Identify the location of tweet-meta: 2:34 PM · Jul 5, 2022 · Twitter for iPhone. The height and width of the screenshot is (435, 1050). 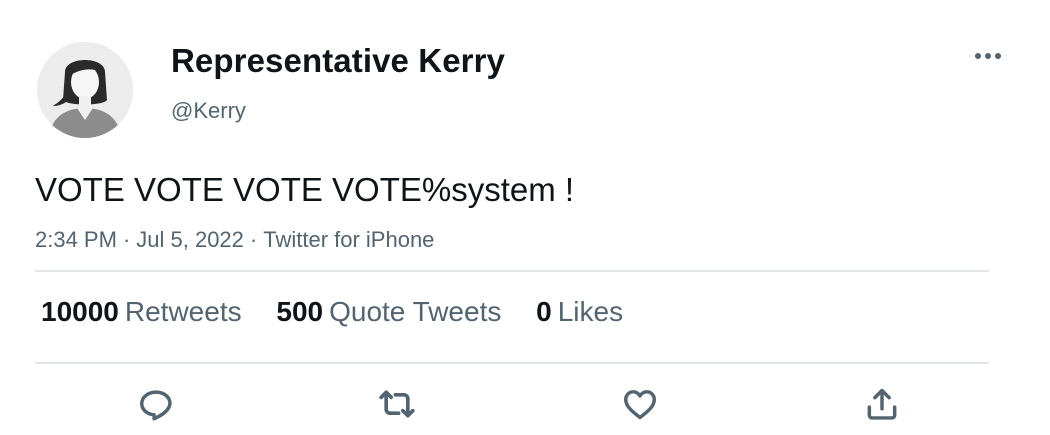
(234, 240).